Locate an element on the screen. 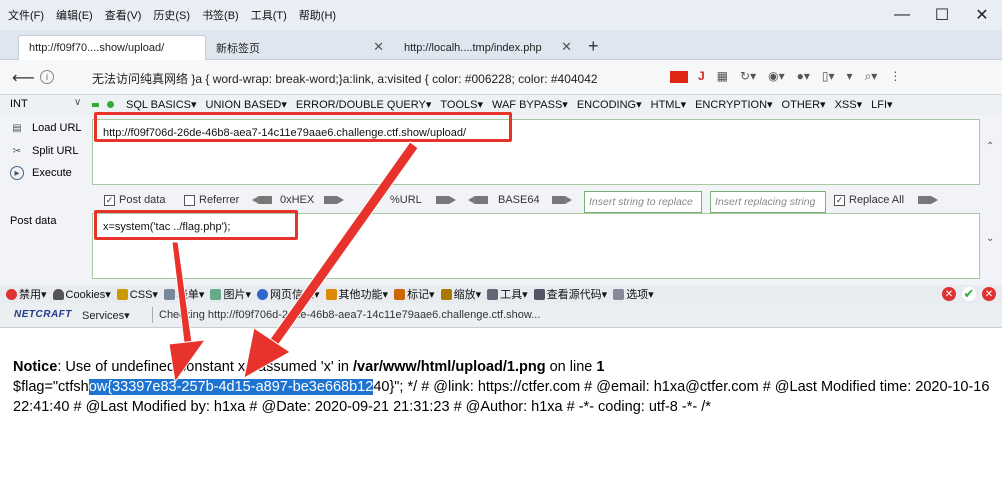 This screenshot has width=1002, height=500. menu-file: 文件(F) is located at coordinates (26, 15).